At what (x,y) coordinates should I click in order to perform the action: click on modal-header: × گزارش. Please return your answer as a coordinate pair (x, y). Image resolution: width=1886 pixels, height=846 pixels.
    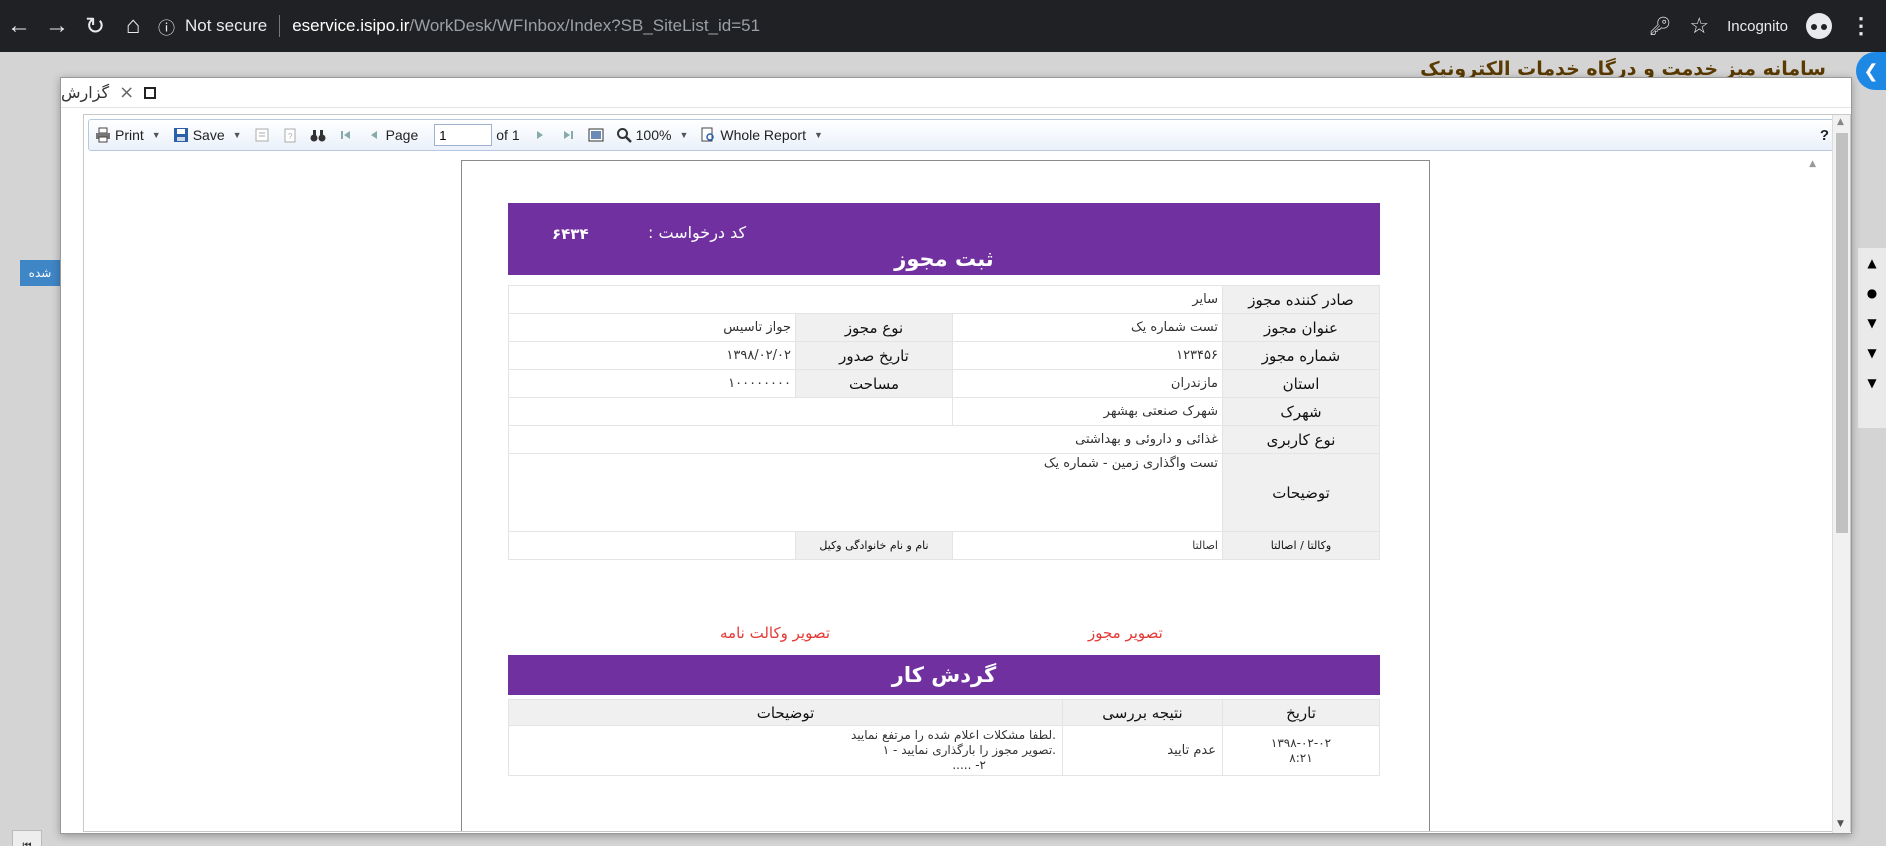
    Looking at the image, I should click on (956, 93).